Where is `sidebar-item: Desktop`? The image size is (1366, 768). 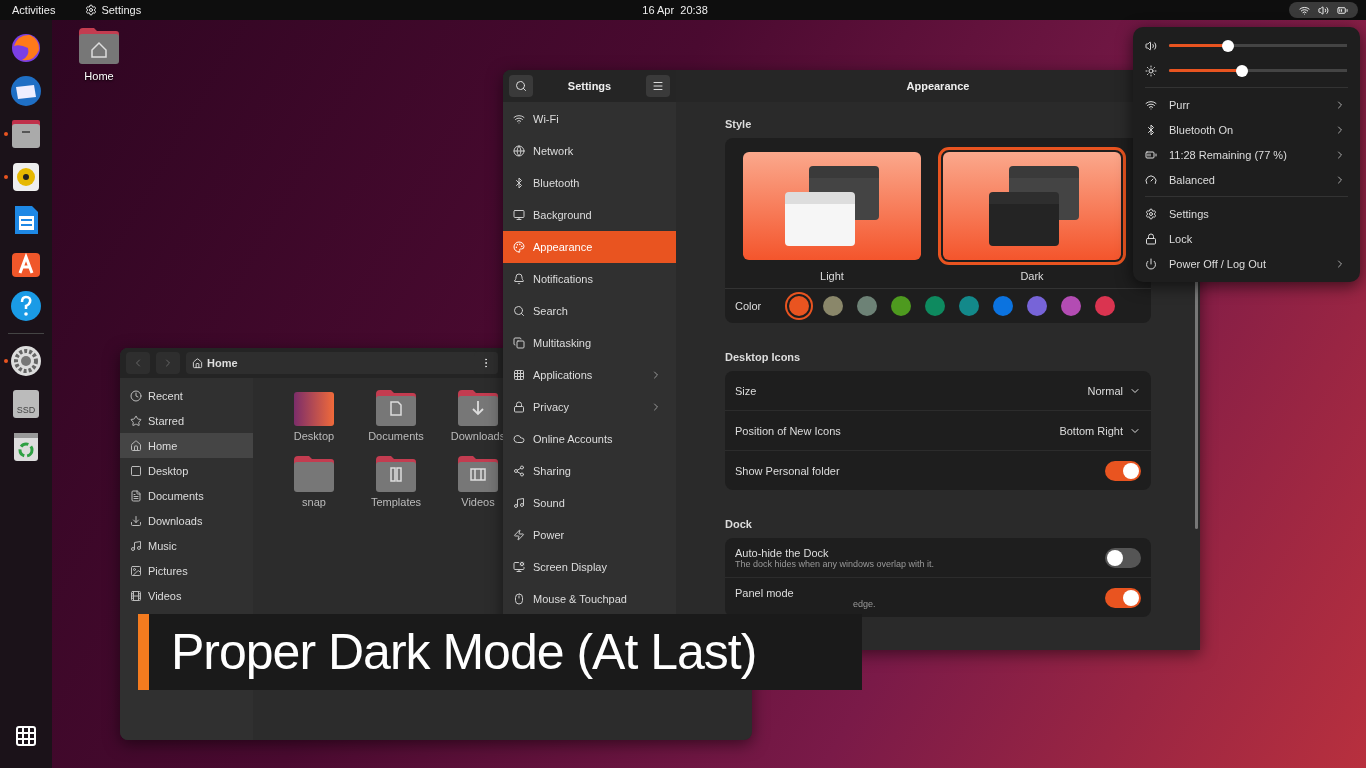 sidebar-item: Desktop is located at coordinates (186, 470).